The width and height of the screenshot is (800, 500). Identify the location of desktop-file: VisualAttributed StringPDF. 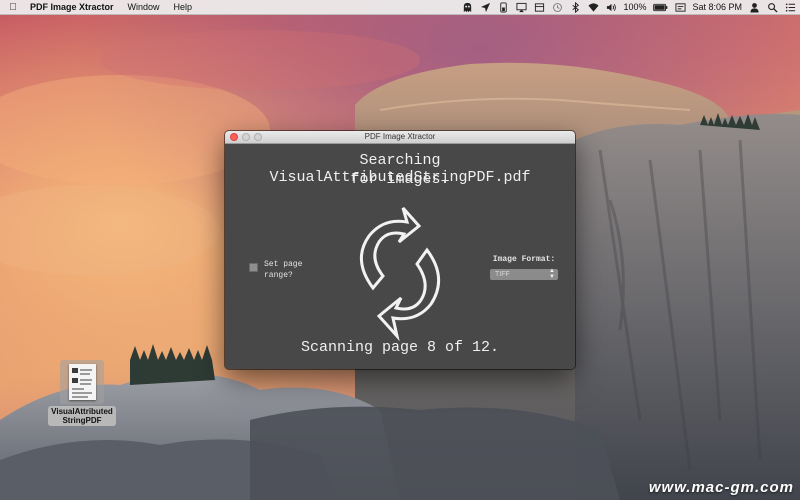
(82, 394).